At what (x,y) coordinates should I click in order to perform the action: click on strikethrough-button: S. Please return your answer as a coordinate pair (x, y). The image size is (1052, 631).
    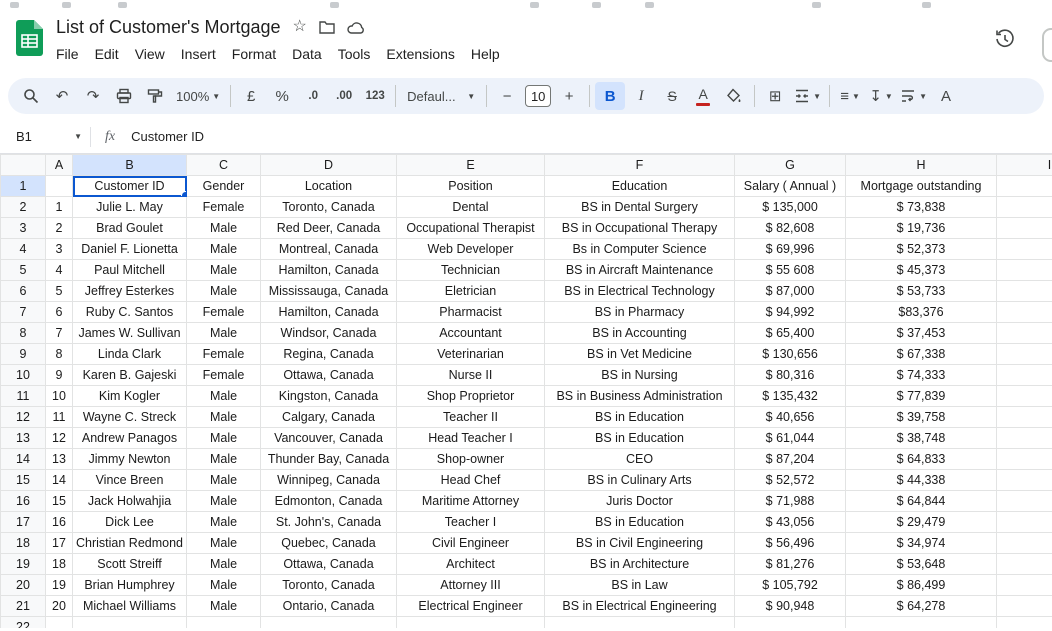
    Looking at the image, I should click on (672, 96).